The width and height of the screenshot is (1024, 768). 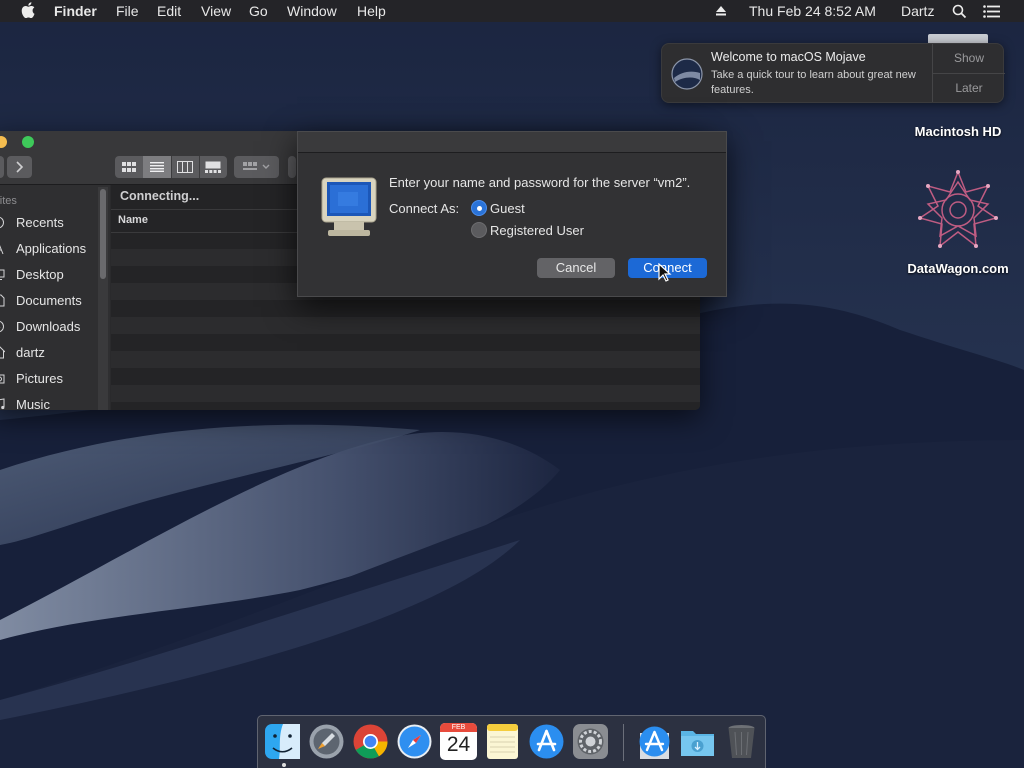 What do you see at coordinates (958, 131) in the screenshot?
I see `desktop-icon-label: Macintosh HD` at bounding box center [958, 131].